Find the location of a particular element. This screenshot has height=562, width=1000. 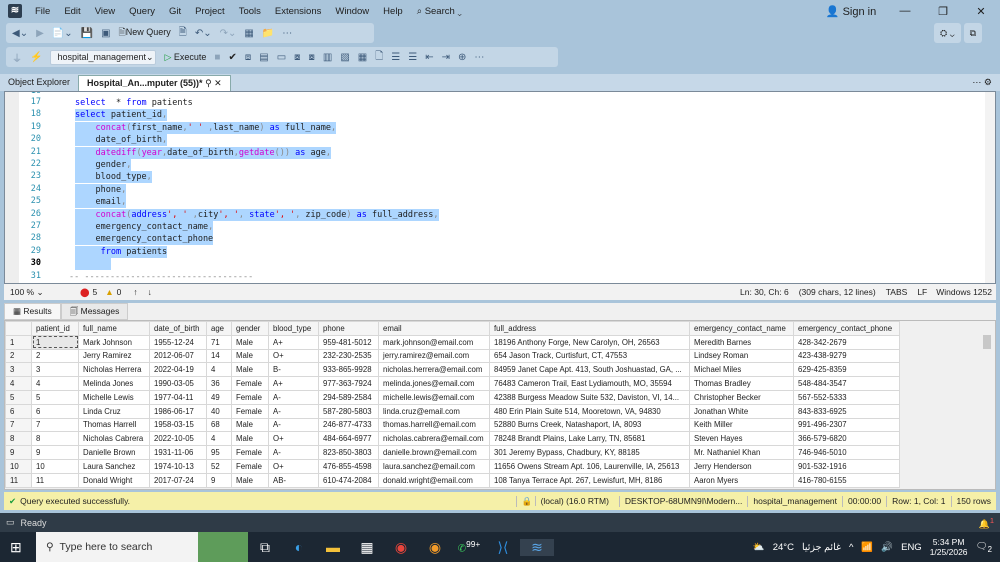

editor-scrollbar is located at coordinates (990, 187).